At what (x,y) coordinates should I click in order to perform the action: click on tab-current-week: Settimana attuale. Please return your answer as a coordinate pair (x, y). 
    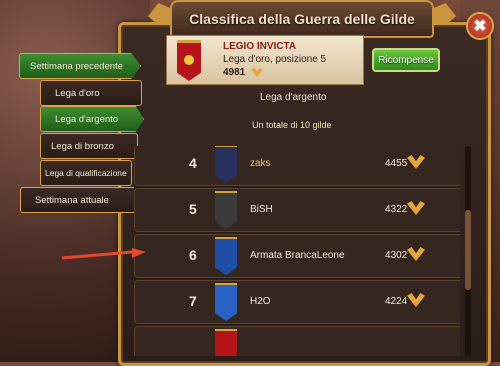
    Looking at the image, I should click on (81, 200).